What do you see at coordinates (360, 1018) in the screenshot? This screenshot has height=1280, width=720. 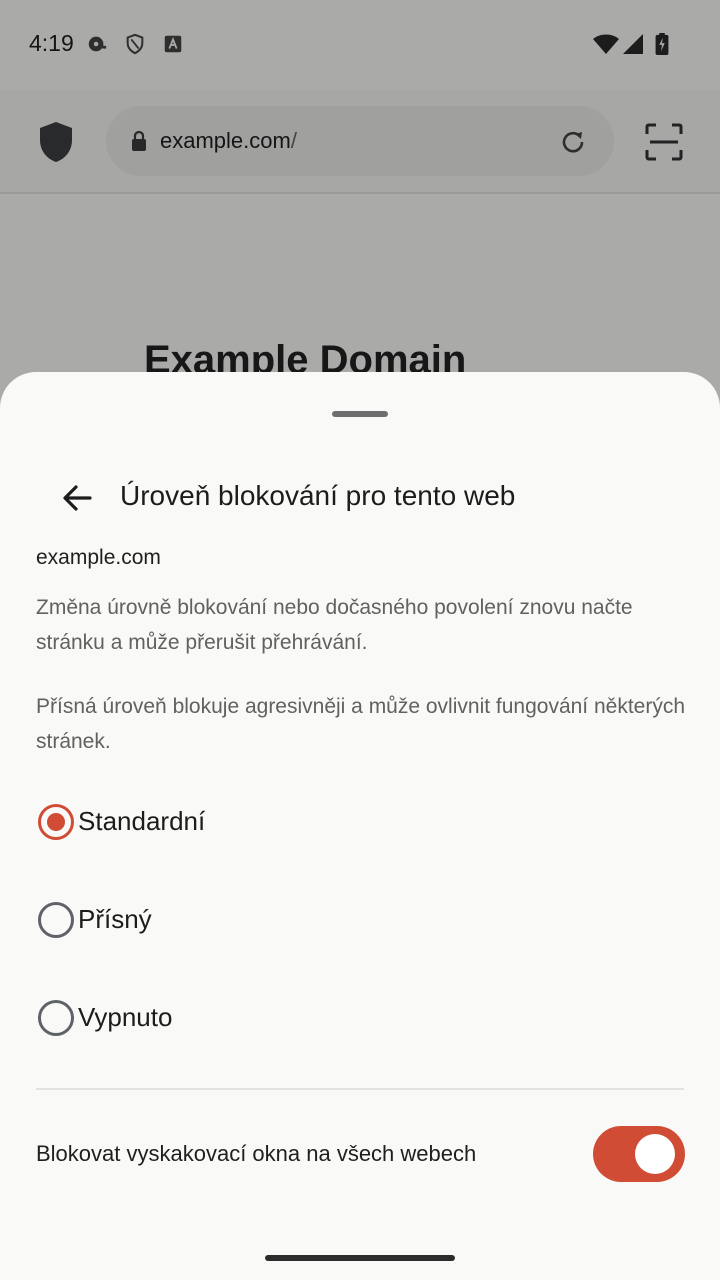 I see `option-off: Vypnuto` at bounding box center [360, 1018].